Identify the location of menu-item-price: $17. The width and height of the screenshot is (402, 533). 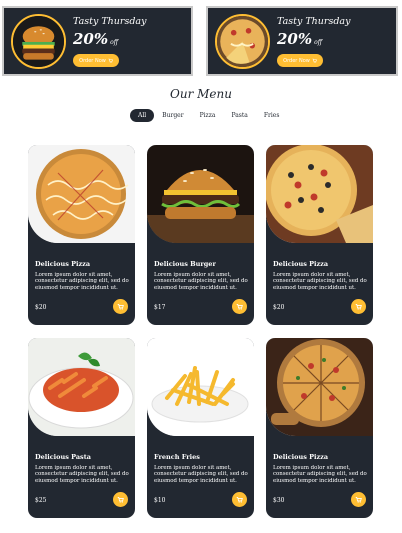
(160, 307).